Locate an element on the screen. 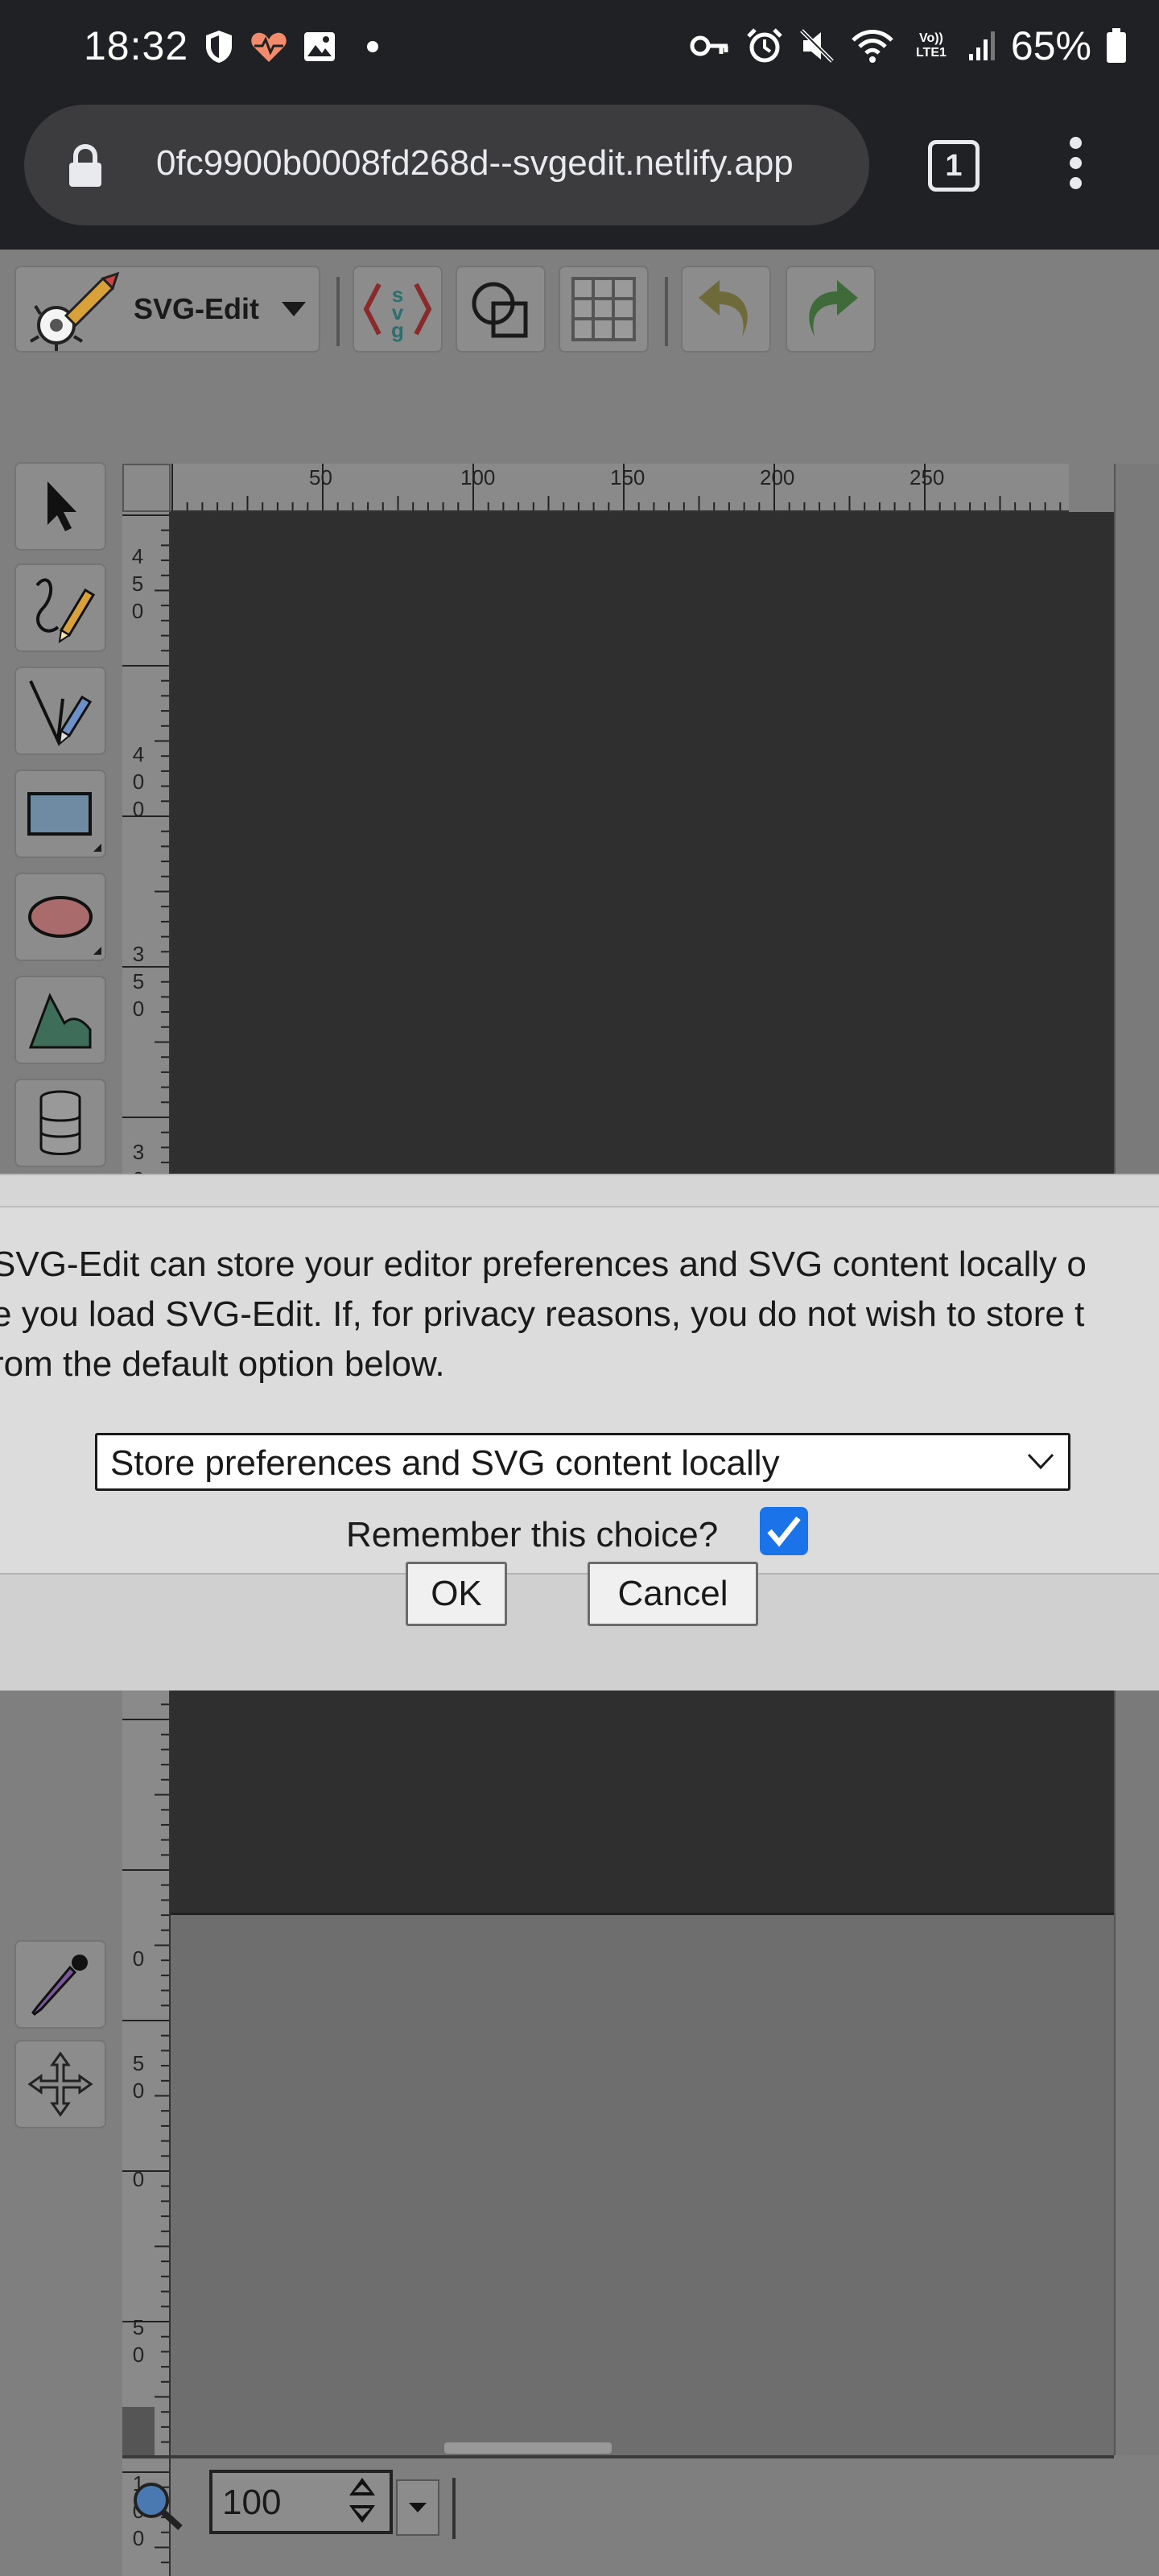  image-tool-icon is located at coordinates (60, 1122).